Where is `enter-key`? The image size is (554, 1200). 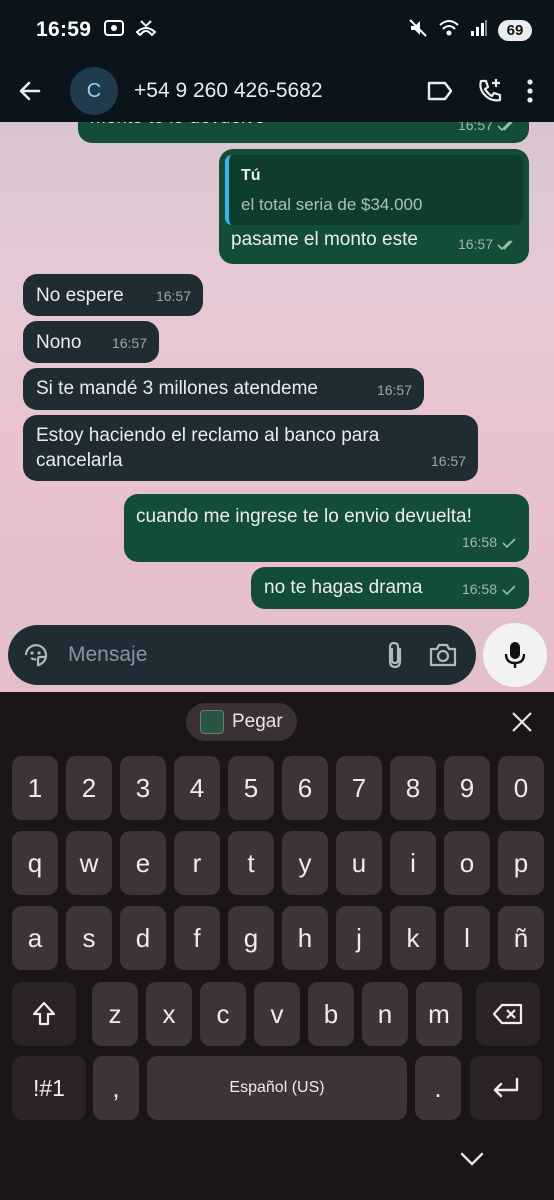
enter-key is located at coordinates (506, 1088).